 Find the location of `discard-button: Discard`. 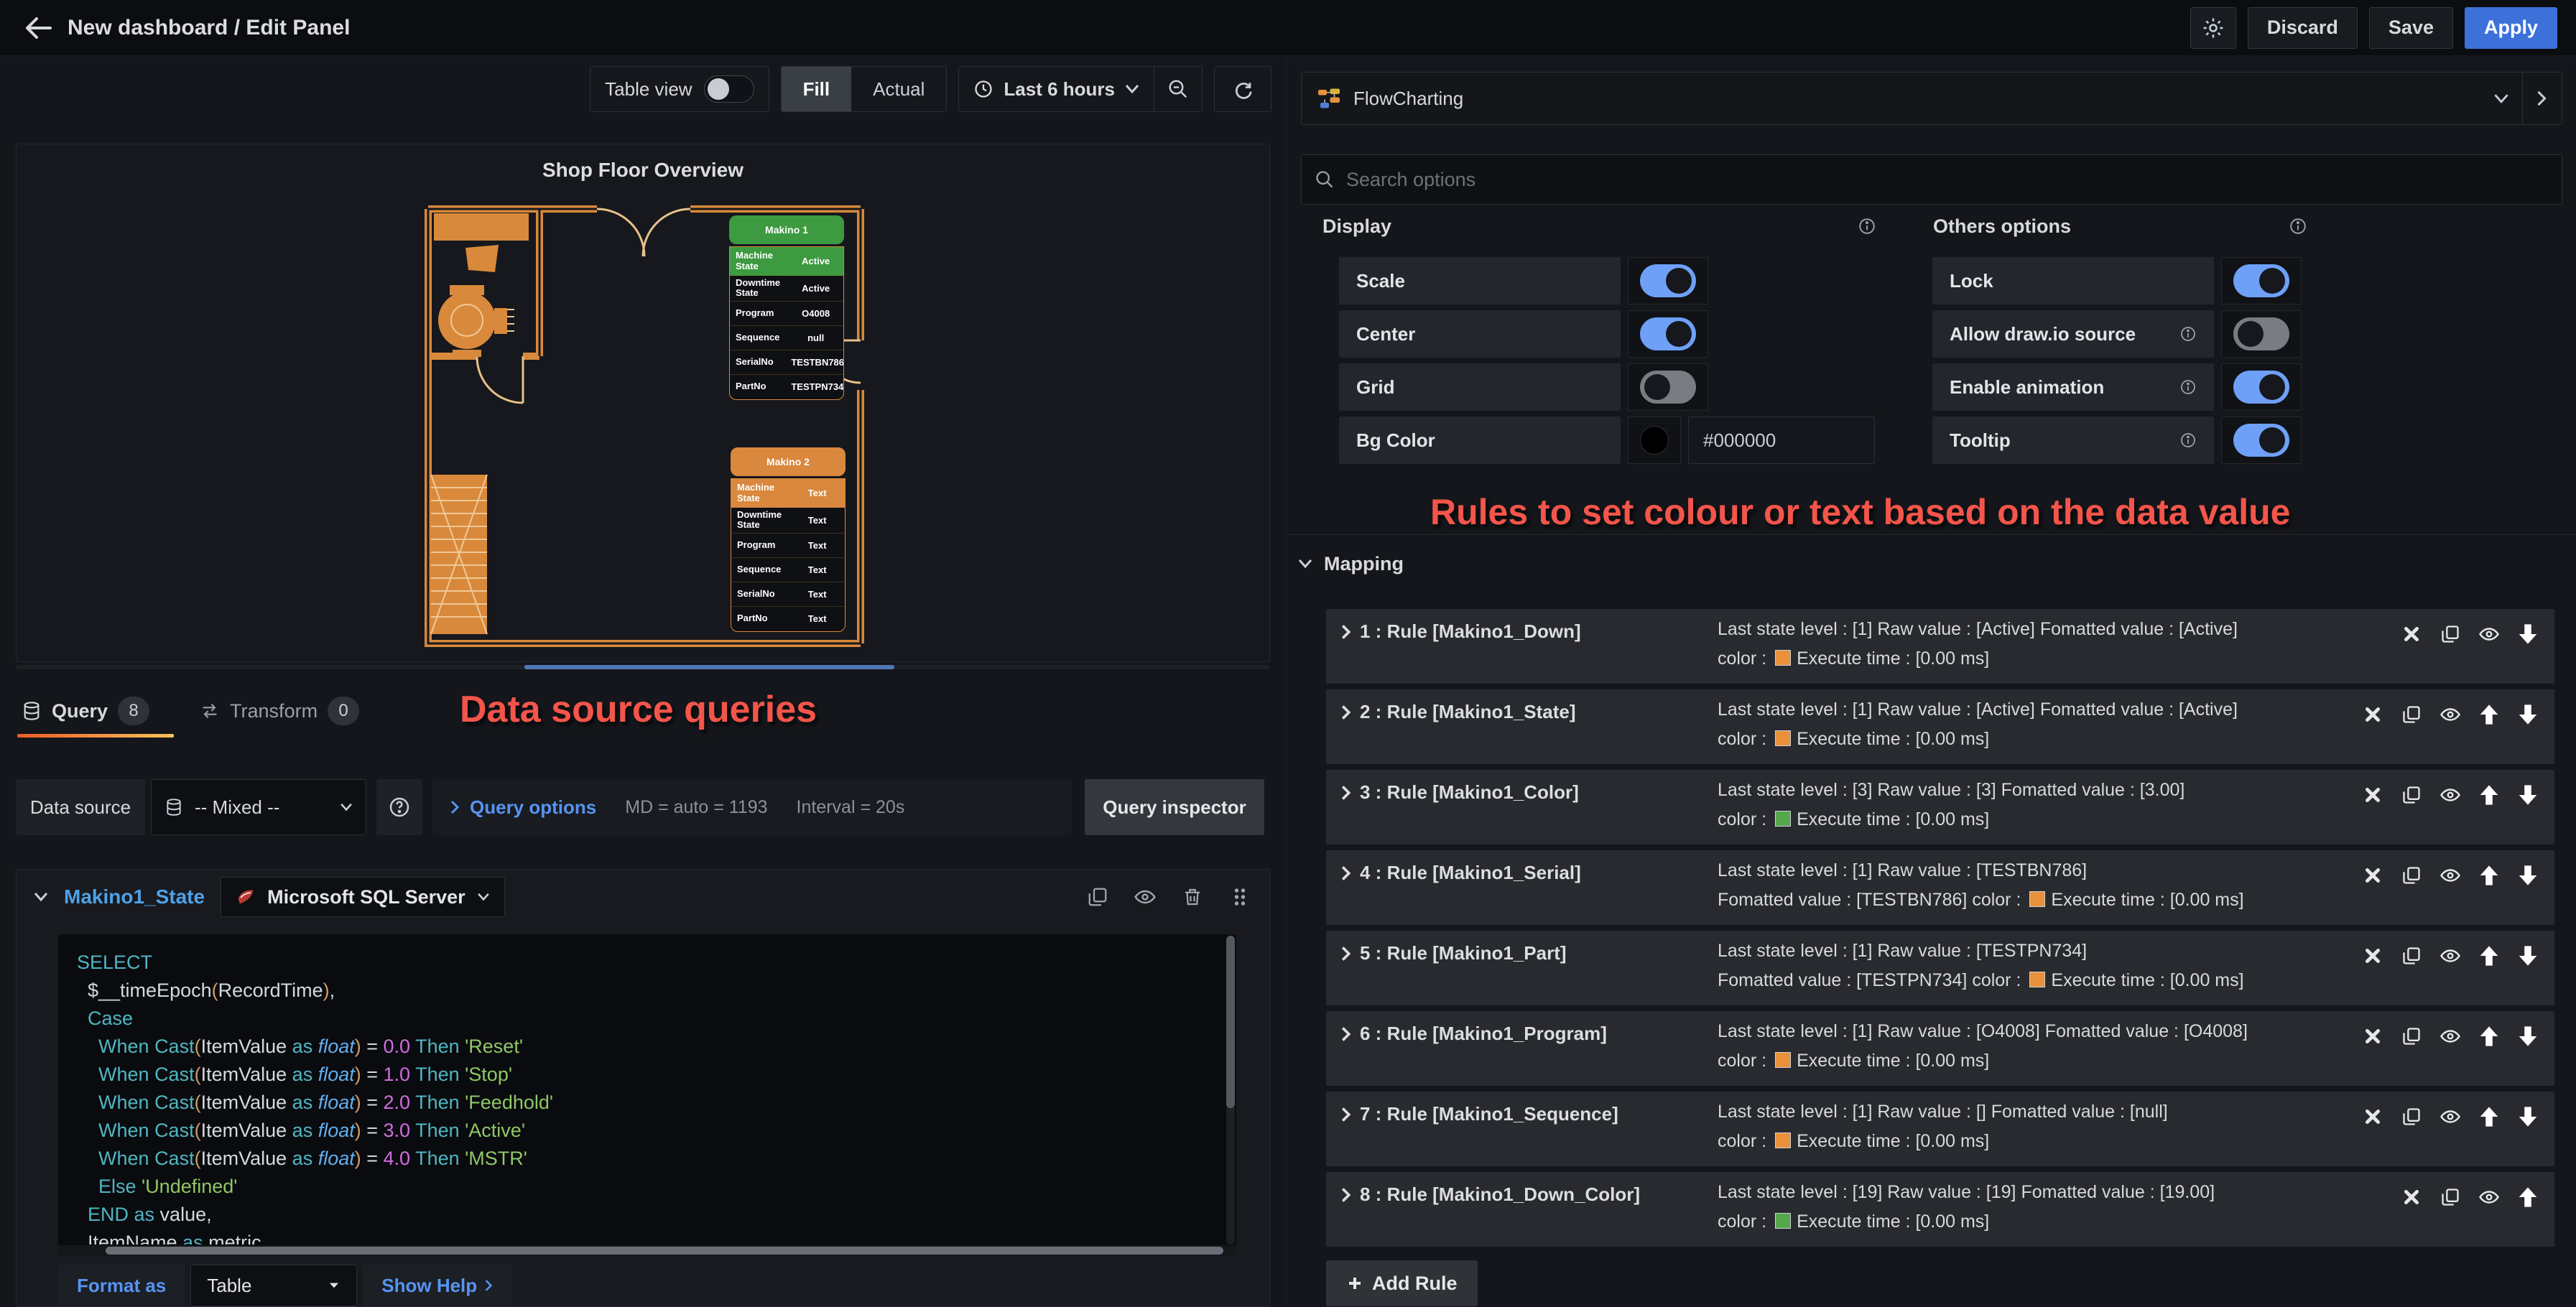

discard-button: Discard is located at coordinates (2302, 27).